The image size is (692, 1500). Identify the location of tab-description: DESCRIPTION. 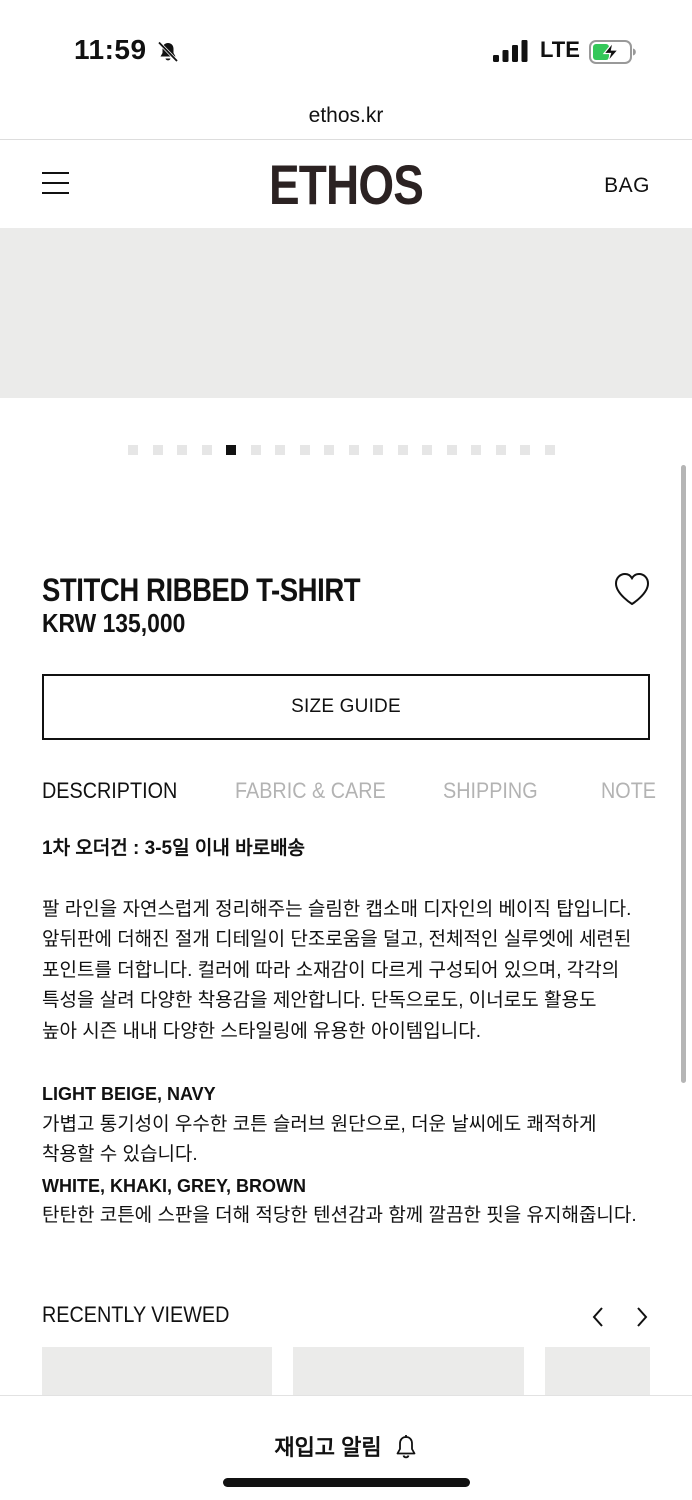
(109, 791).